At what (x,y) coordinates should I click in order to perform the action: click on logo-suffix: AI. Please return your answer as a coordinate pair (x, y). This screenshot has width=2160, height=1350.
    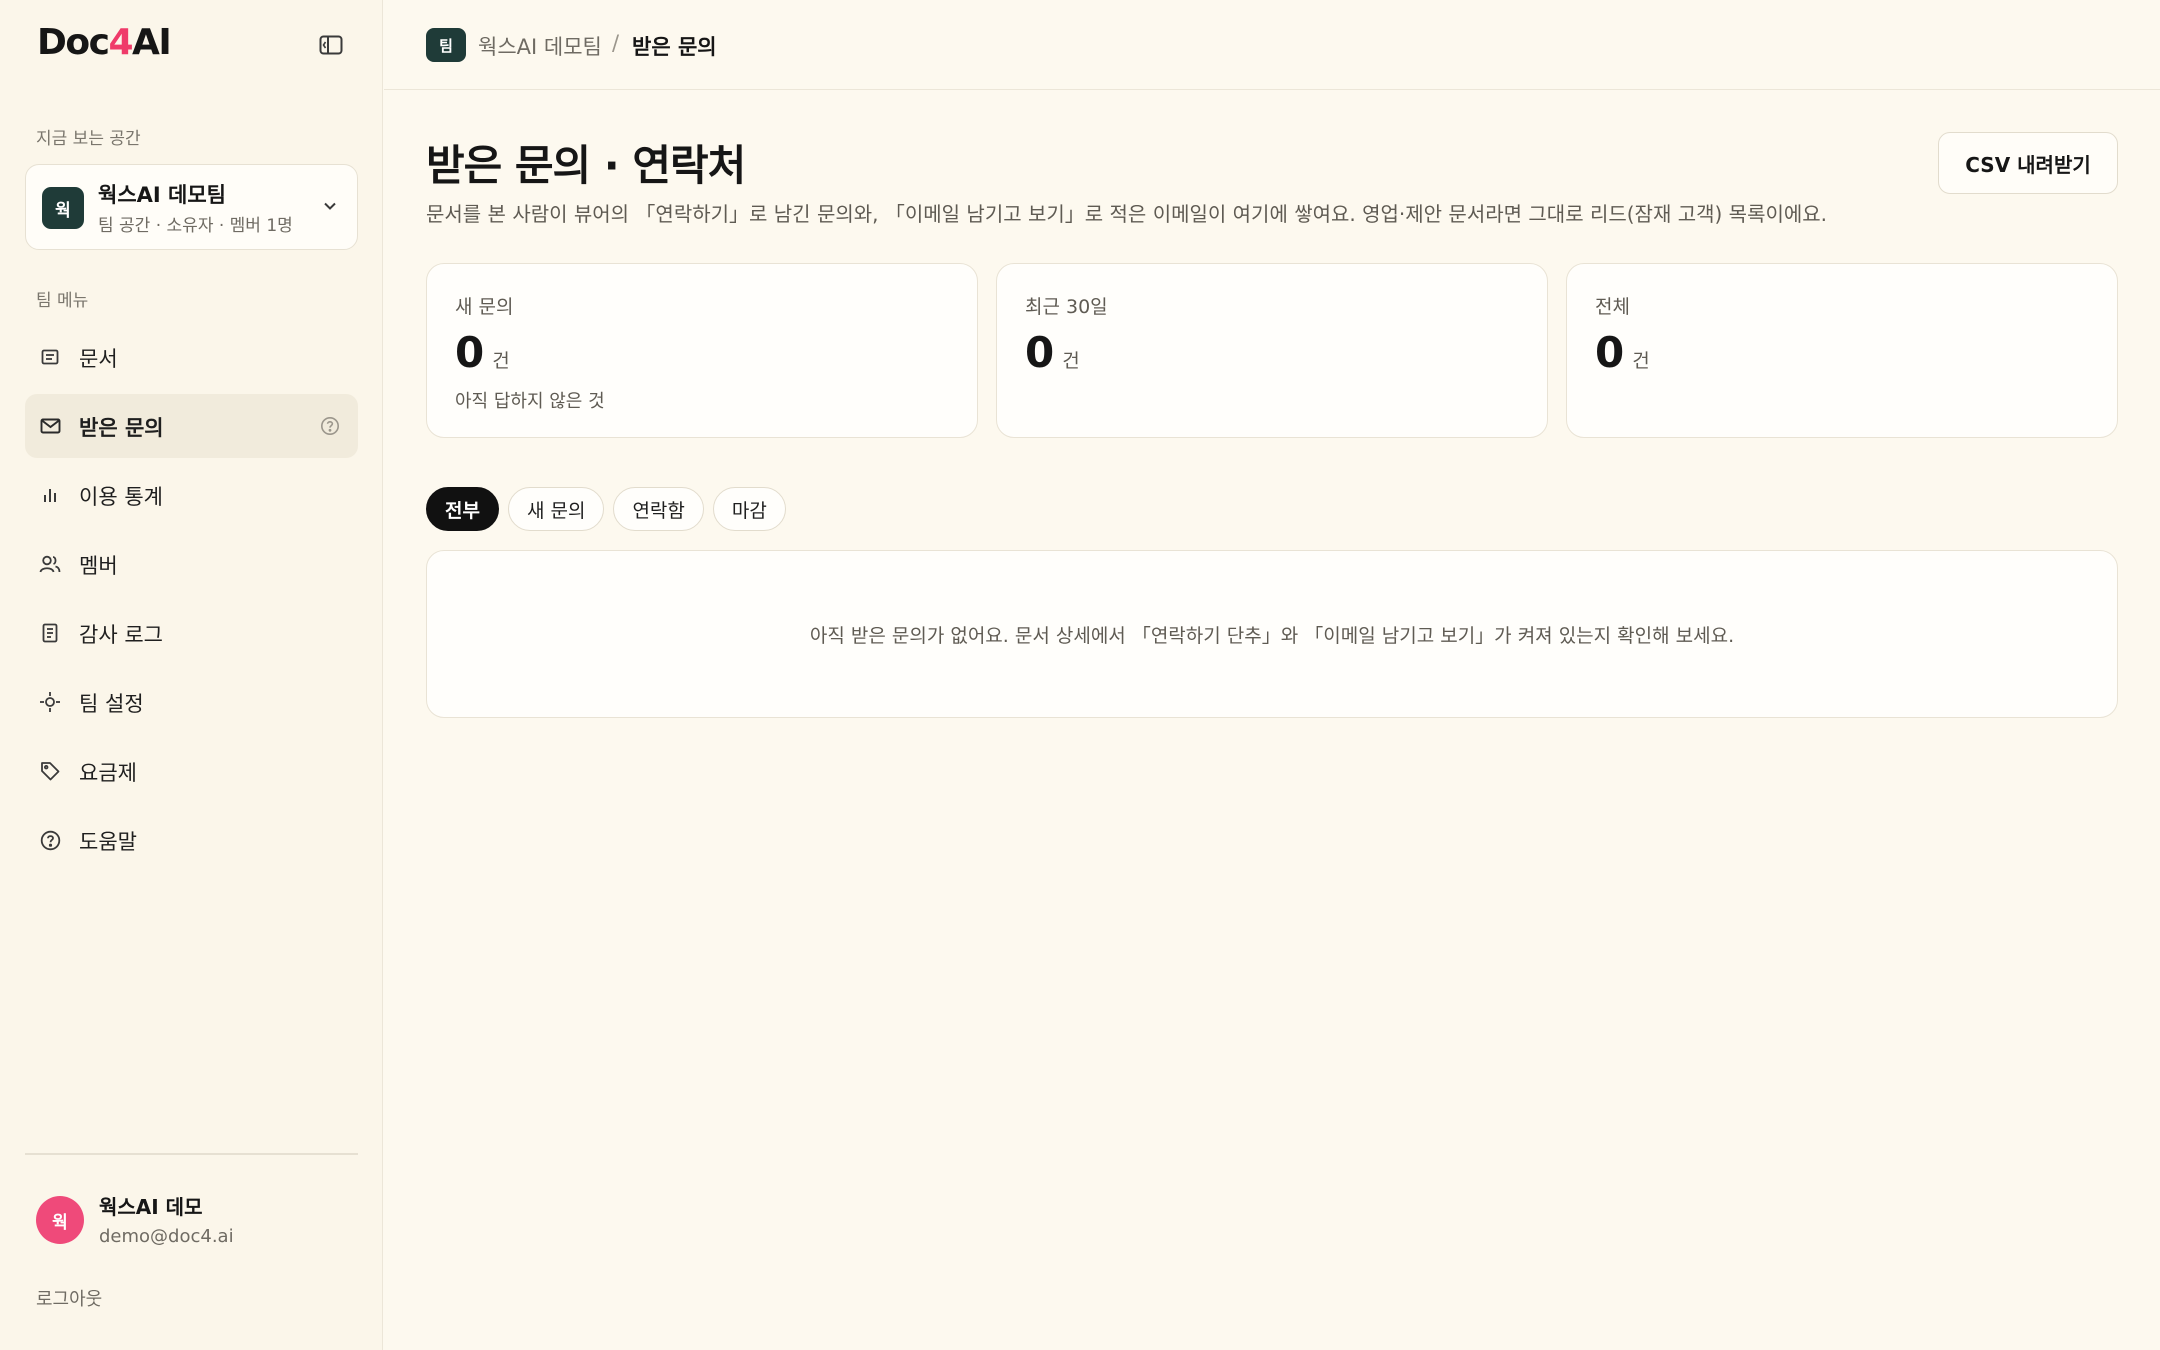
    Looking at the image, I should click on (152, 42).